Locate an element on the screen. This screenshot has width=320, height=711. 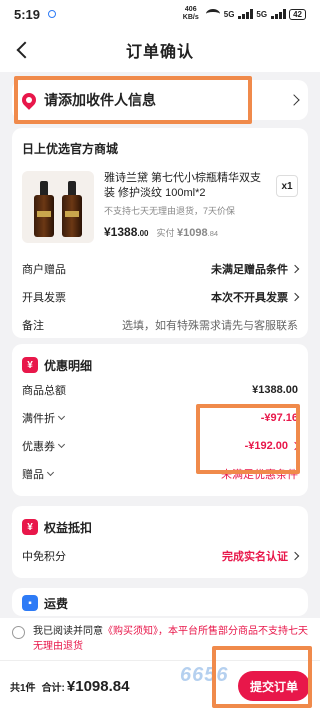
status-indicators: 406 KB/s 5G 5G 42 is located at coordinates (243, 14).